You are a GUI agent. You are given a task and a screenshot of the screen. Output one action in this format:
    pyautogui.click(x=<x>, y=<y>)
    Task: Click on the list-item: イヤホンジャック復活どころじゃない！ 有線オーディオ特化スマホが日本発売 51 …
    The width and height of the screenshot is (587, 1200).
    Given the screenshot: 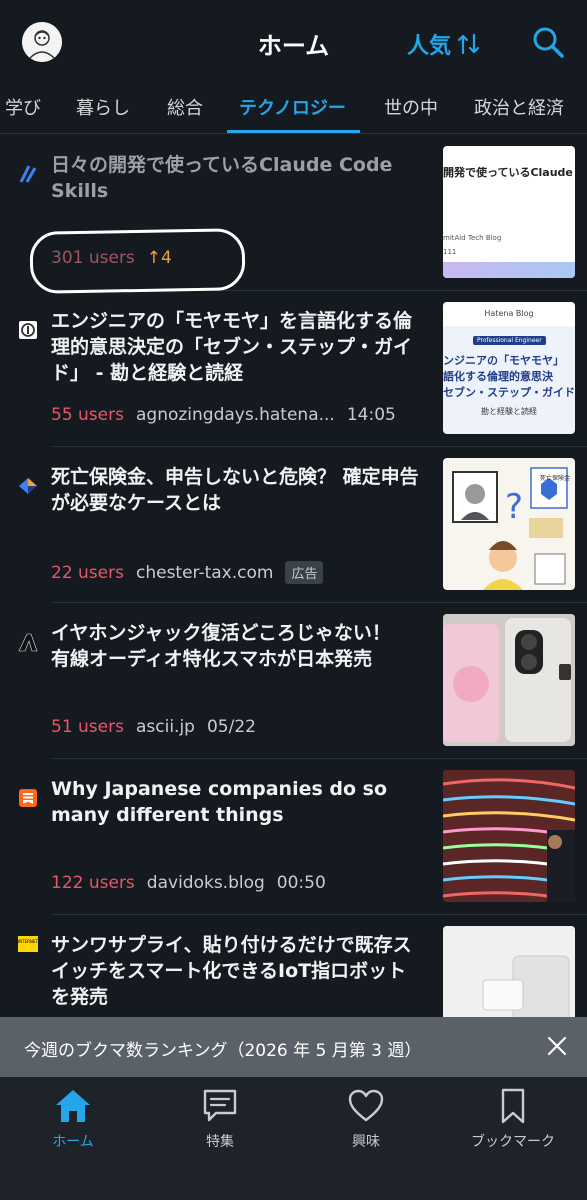 What is the action you would take?
    pyautogui.click(x=293, y=680)
    